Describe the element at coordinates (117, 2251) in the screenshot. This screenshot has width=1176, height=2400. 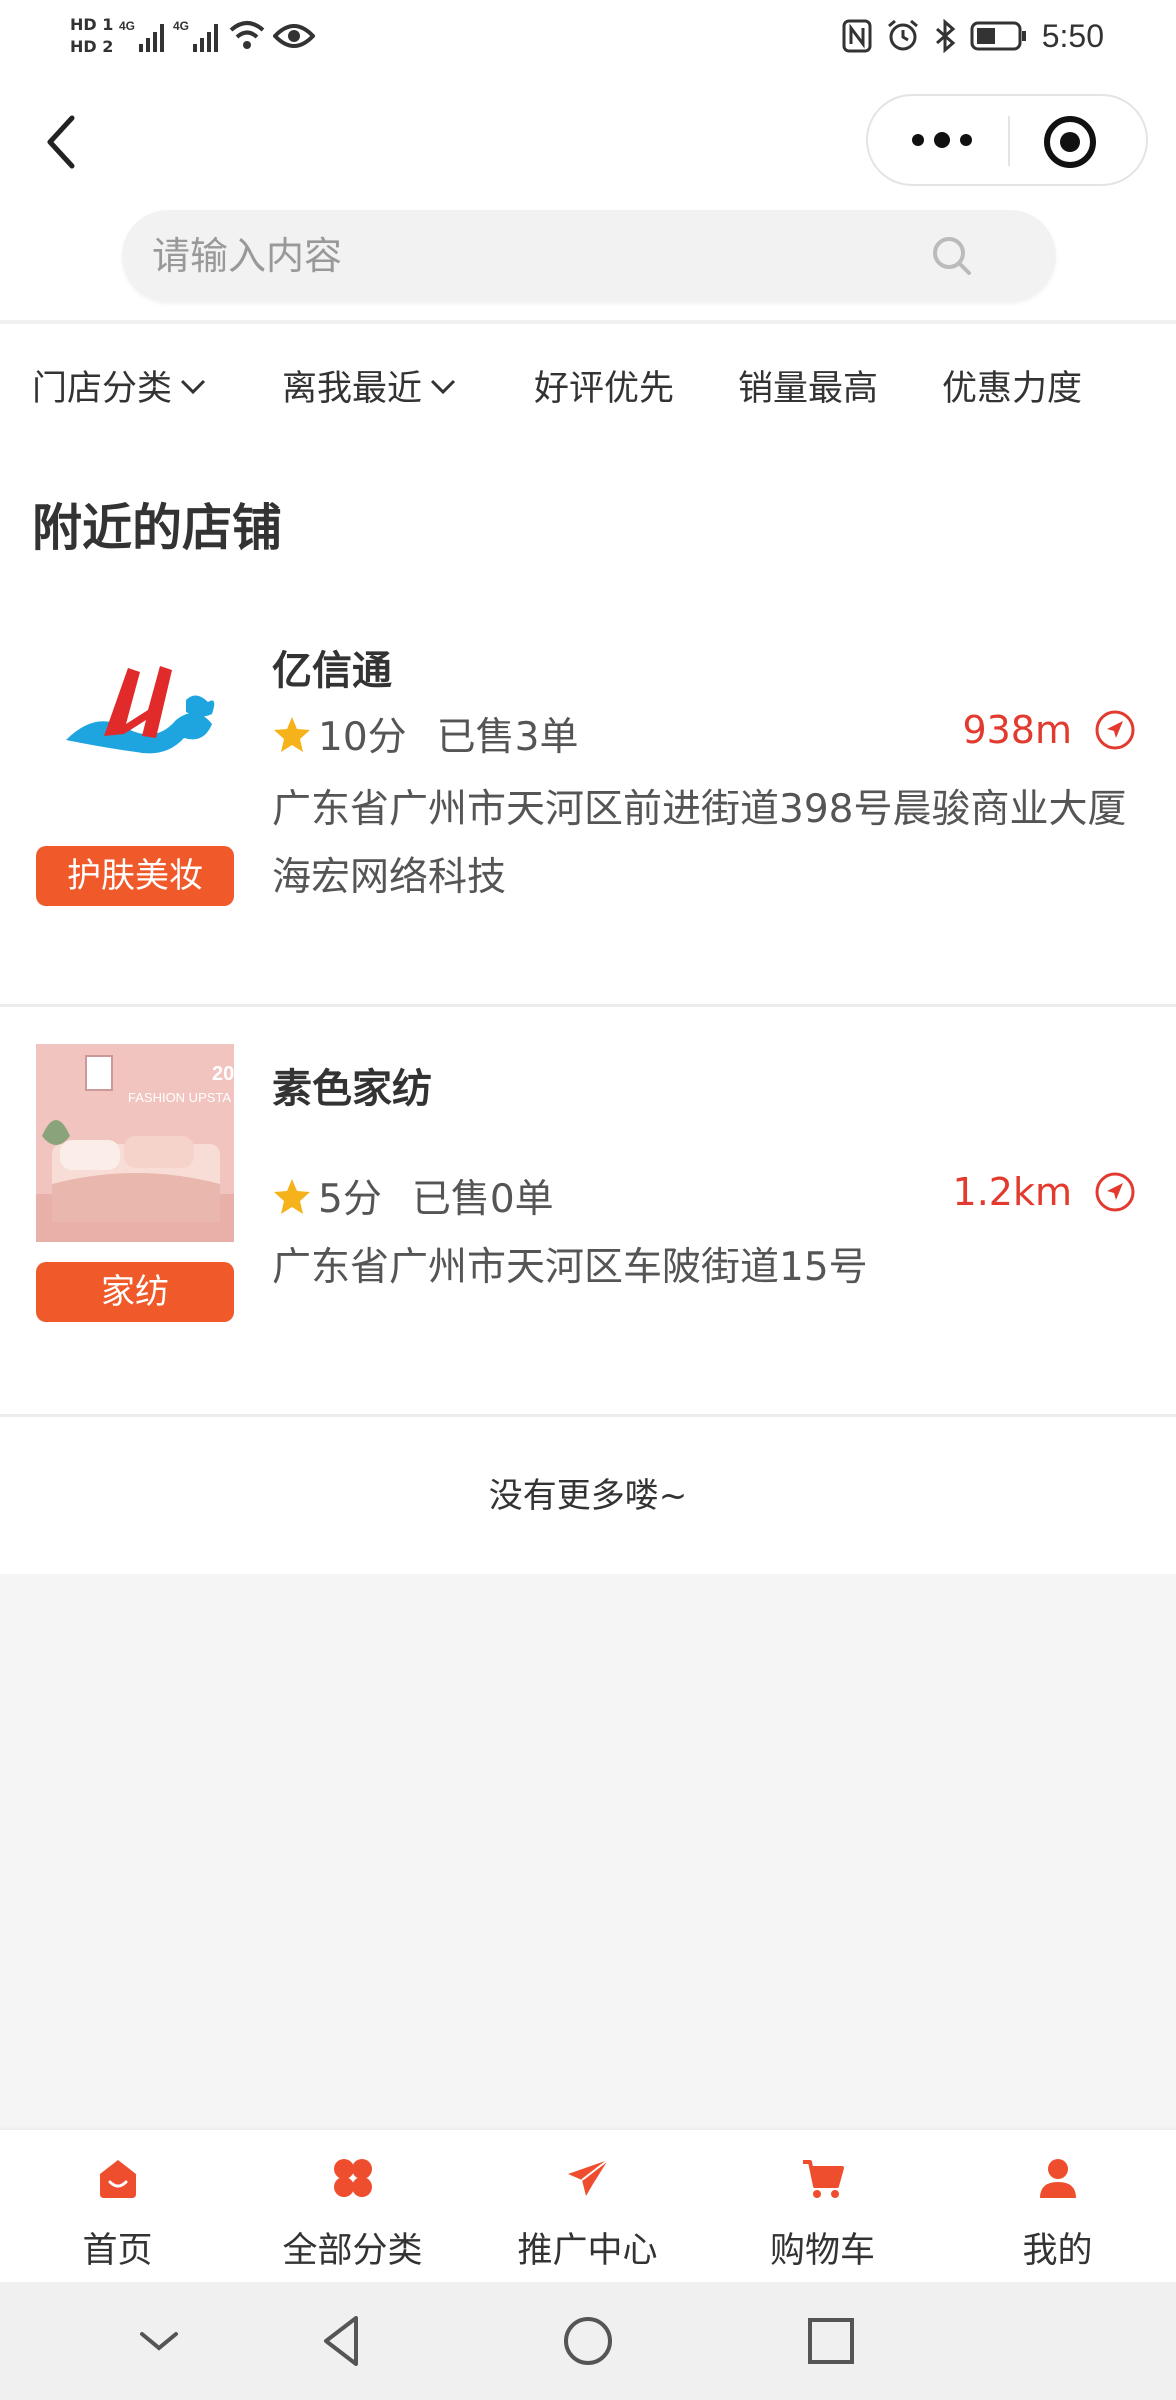
I see `tab-label: 首页` at that location.